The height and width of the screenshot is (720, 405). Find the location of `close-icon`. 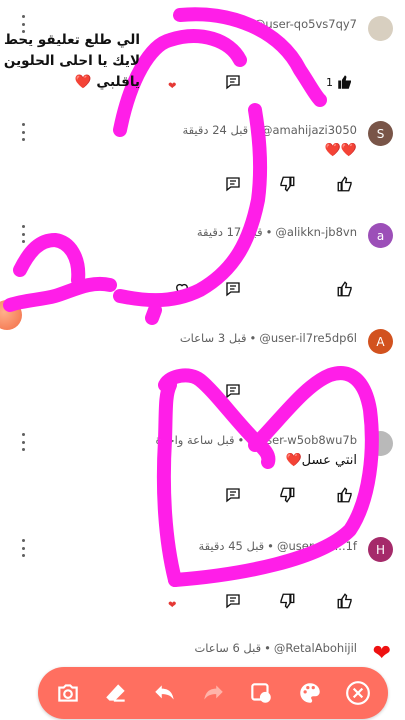

close-icon is located at coordinates (358, 693).